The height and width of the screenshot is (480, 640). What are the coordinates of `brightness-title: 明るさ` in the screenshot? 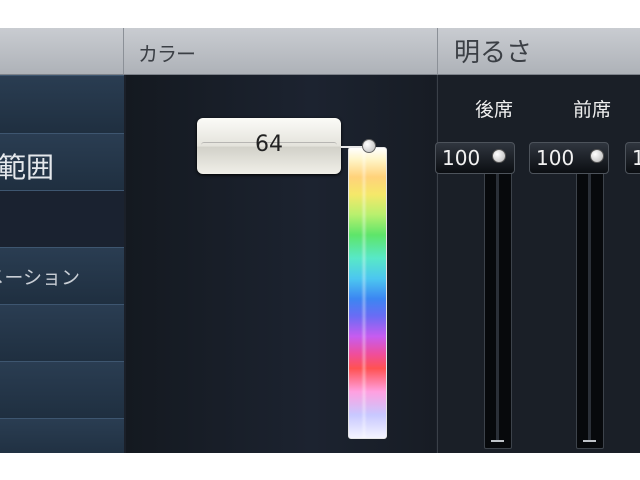 It's located at (493, 53).